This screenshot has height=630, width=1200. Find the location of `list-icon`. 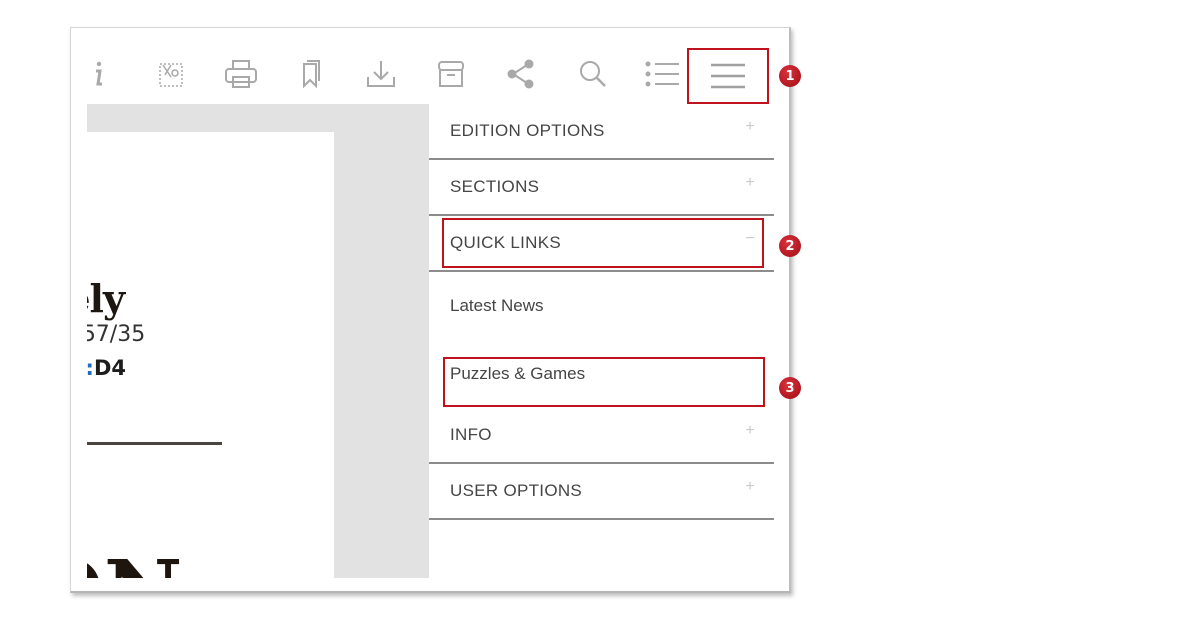

list-icon is located at coordinates (663, 74).